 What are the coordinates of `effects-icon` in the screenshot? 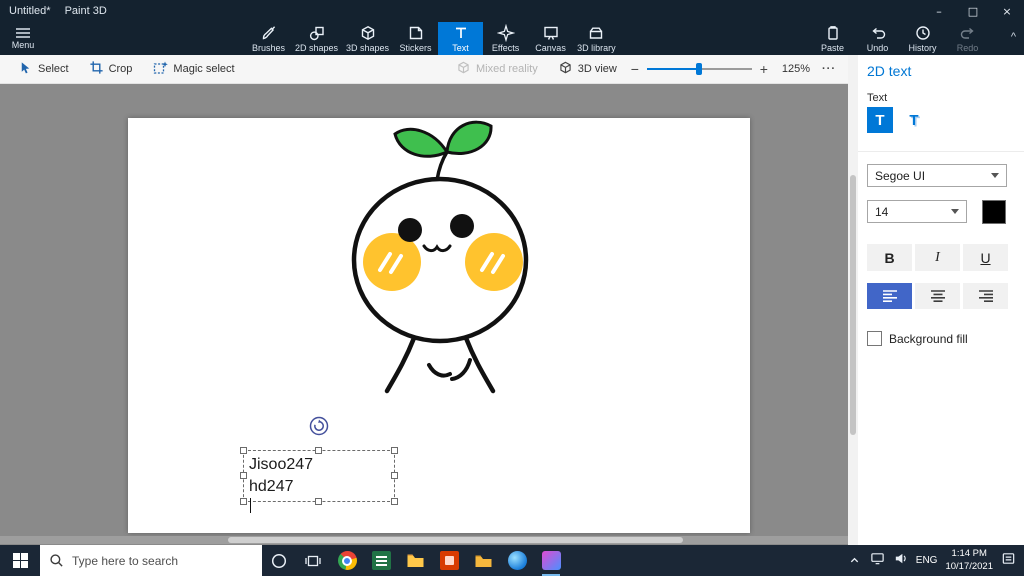 It's located at (505, 33).